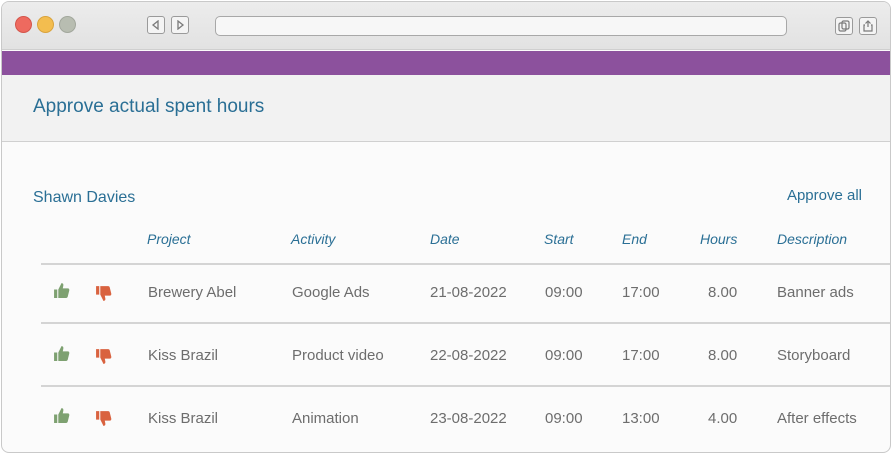 This screenshot has height=454, width=892. I want to click on tabs-icon, so click(844, 26).